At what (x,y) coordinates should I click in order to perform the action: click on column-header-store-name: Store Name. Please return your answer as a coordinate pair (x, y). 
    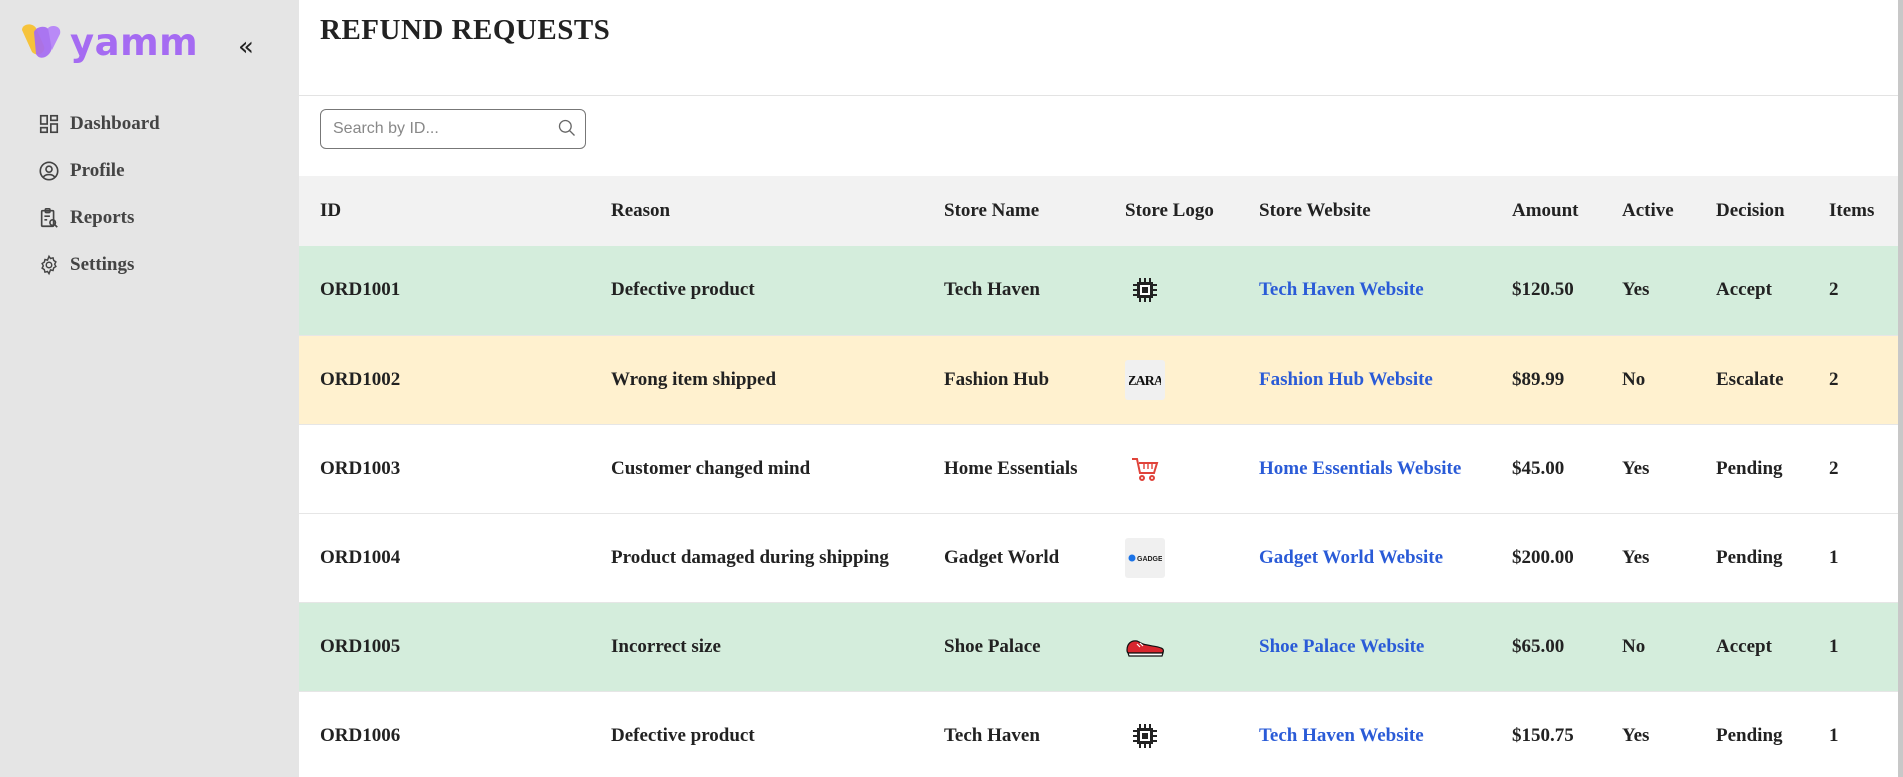
    Looking at the image, I should click on (1034, 211).